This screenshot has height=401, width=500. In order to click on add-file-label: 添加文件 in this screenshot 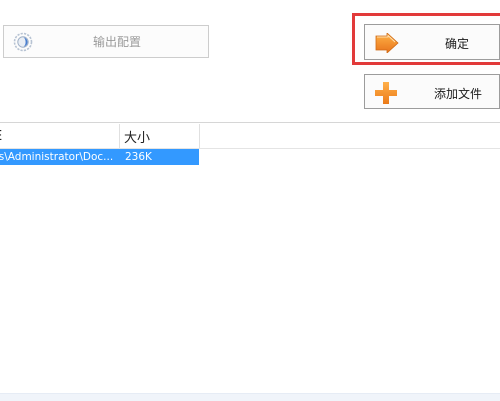, I will do `click(458, 94)`.